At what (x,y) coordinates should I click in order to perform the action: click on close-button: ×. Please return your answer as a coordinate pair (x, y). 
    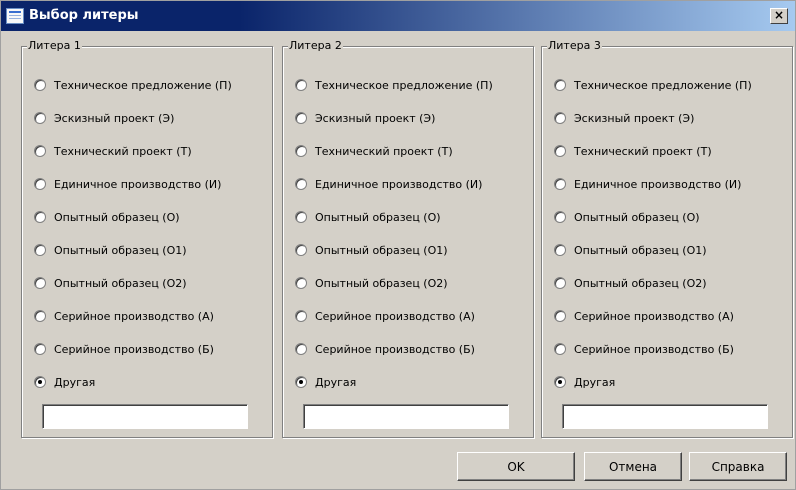
    Looking at the image, I should click on (779, 16).